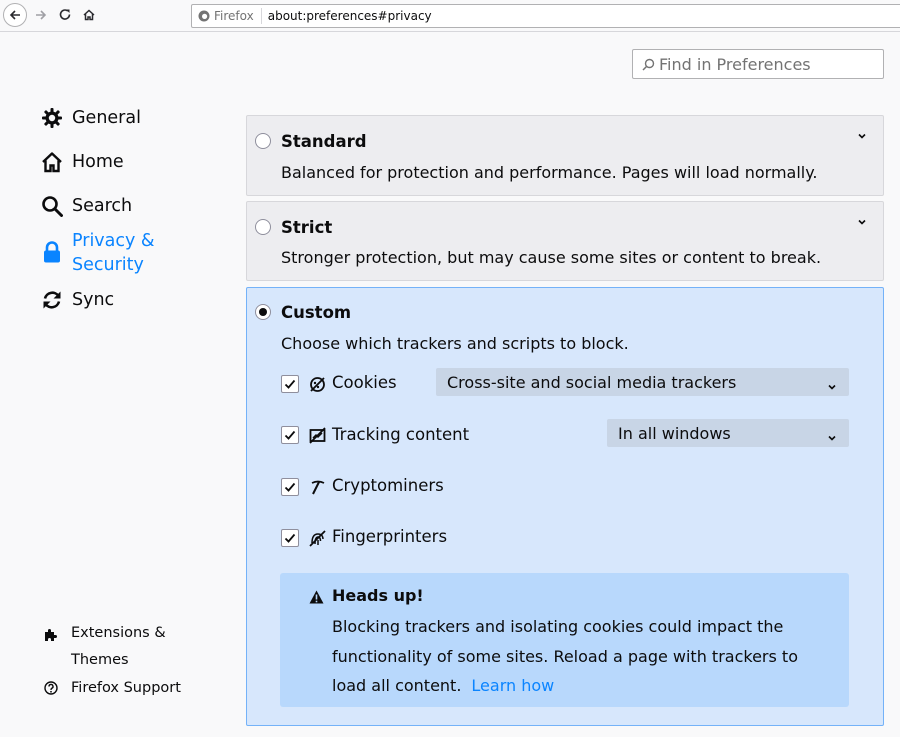  I want to click on sidebar-item-home: Home, so click(82, 162).